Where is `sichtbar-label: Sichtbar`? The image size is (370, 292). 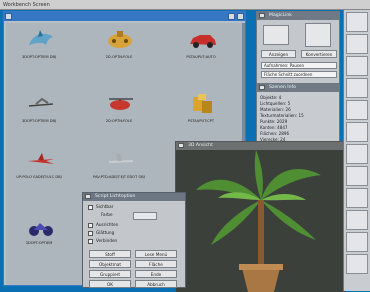 sichtbar-label: Sichtbar is located at coordinates (105, 206).